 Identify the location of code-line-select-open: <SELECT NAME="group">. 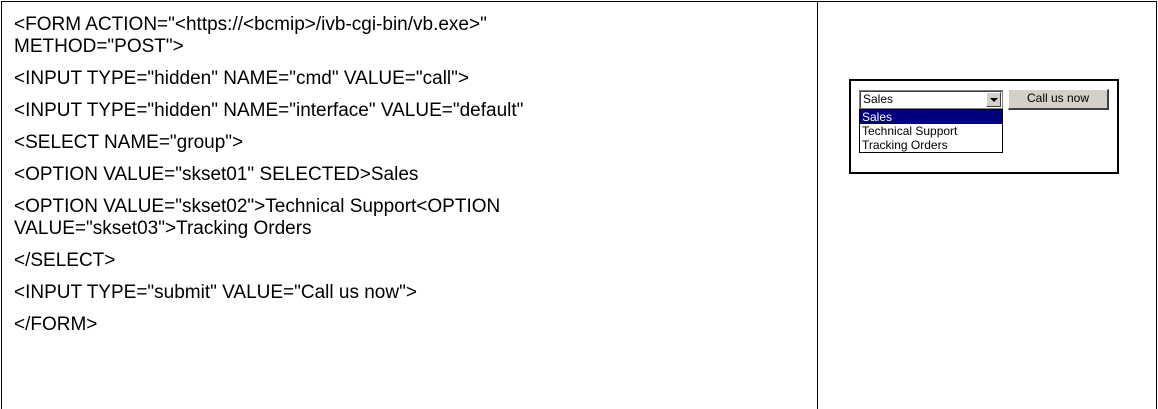
(129, 142).